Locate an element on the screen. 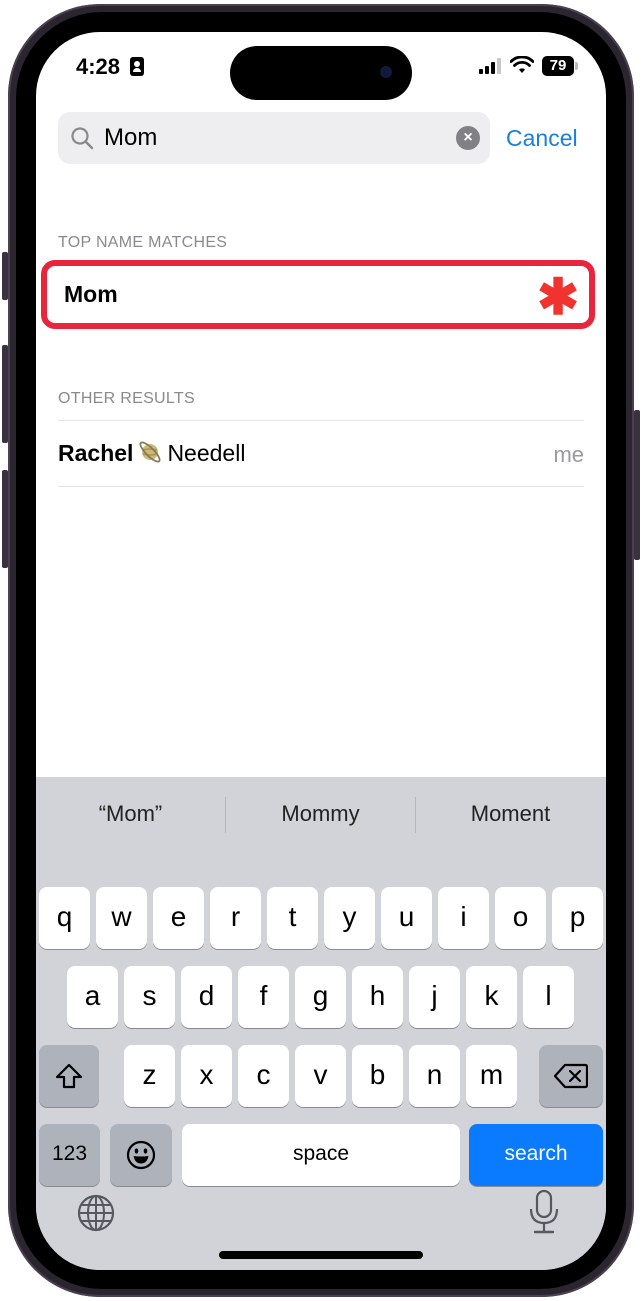 The image size is (642, 1301). delete-key is located at coordinates (571, 1076).